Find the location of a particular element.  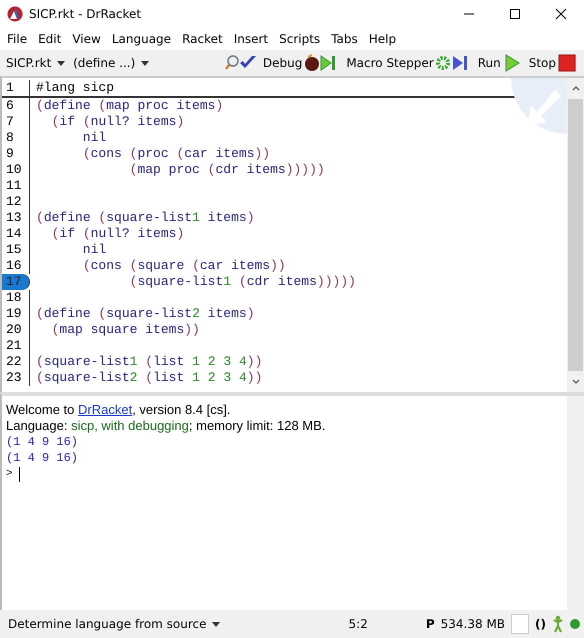

definitions-dropdown: (define ...) is located at coordinates (111, 63).